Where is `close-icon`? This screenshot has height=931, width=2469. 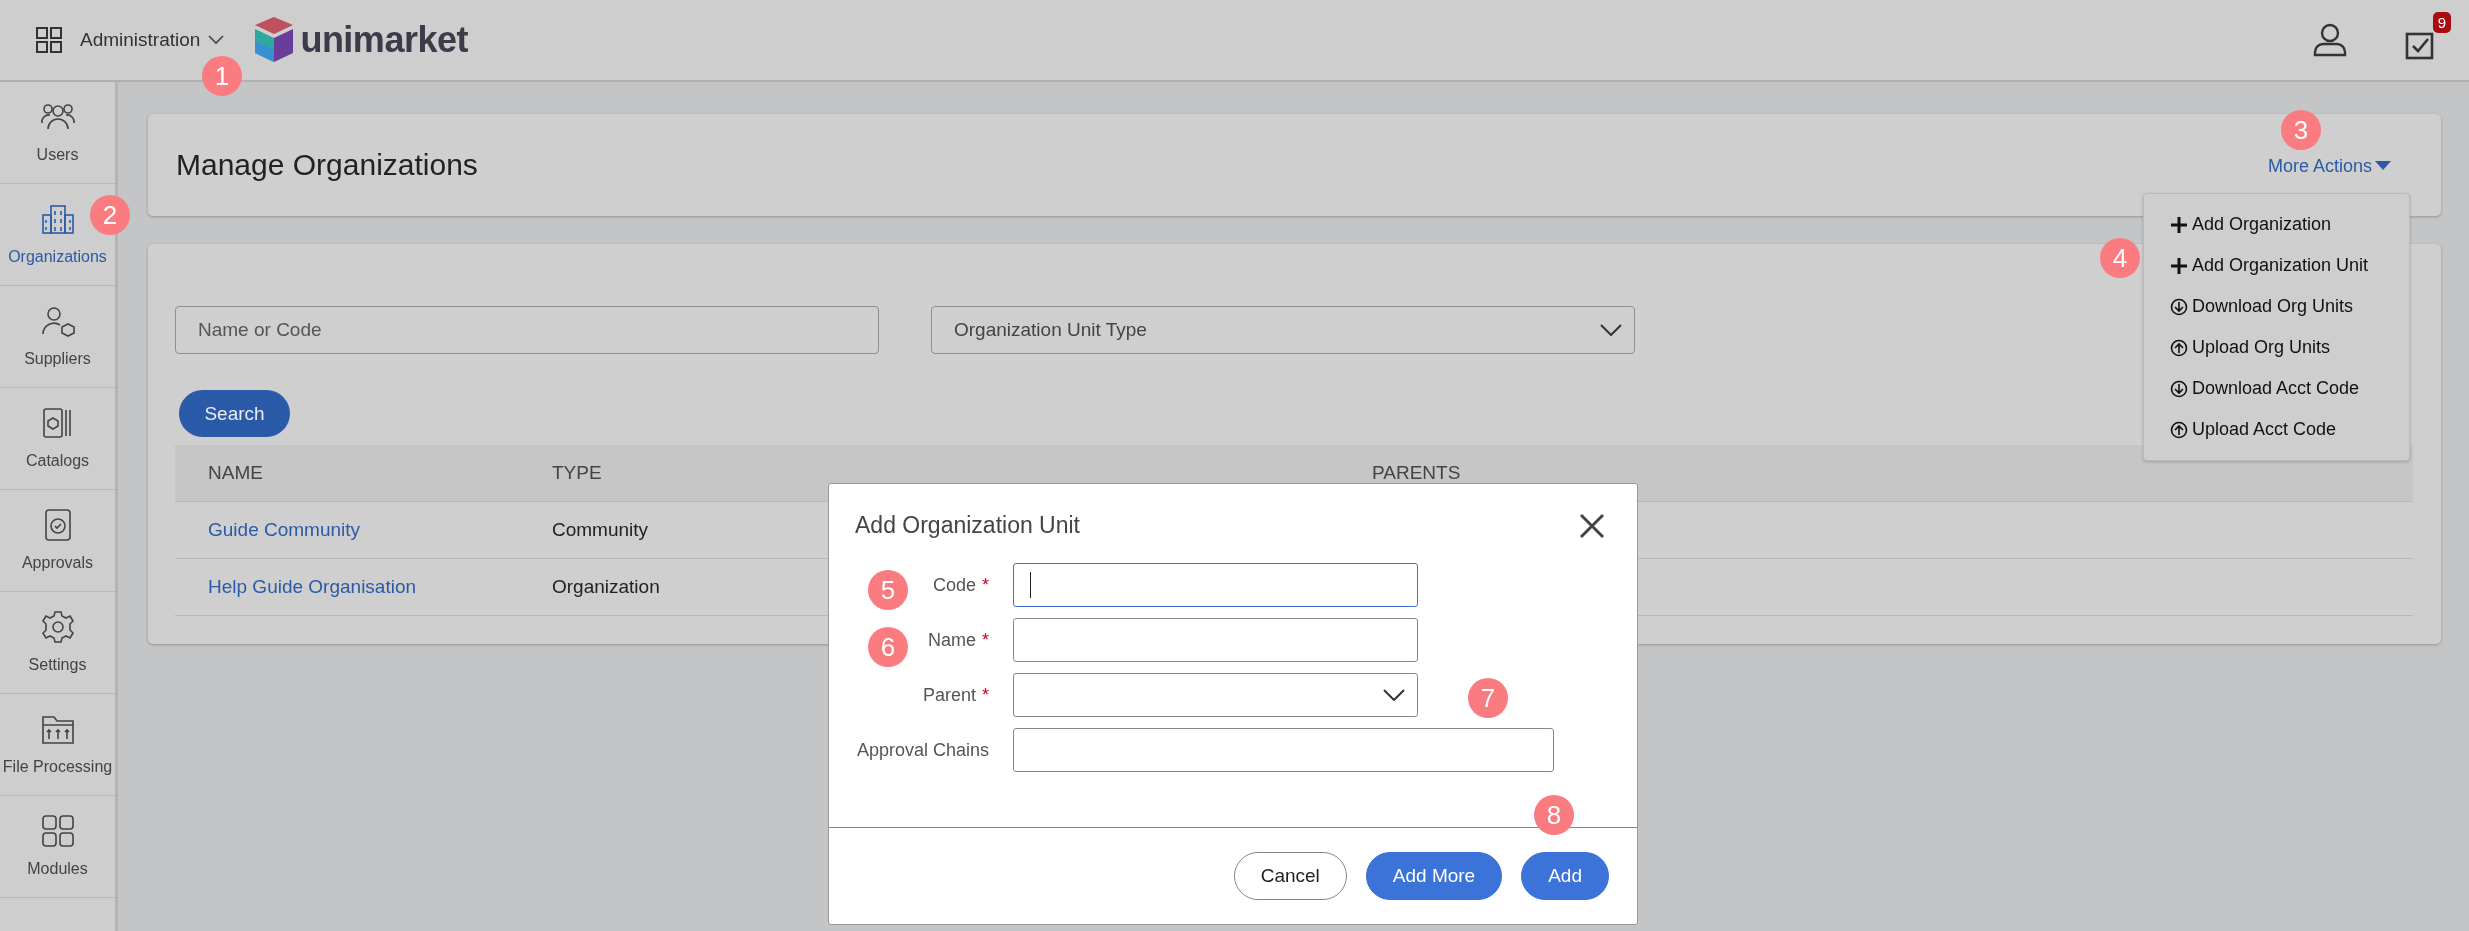 close-icon is located at coordinates (1592, 525).